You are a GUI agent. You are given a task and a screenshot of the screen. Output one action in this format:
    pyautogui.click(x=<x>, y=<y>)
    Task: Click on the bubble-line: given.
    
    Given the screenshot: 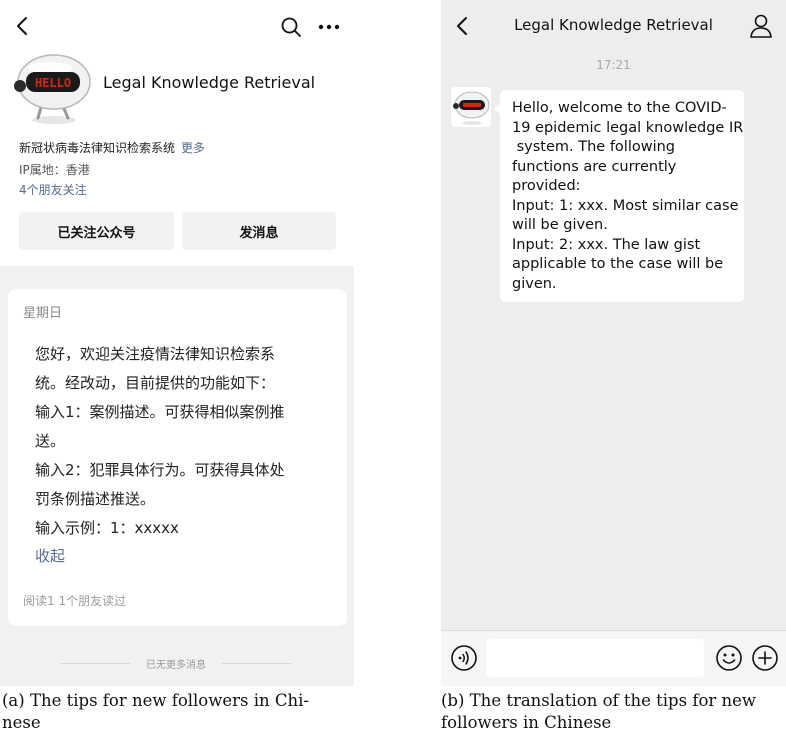 What is the action you would take?
    pyautogui.click(x=534, y=283)
    